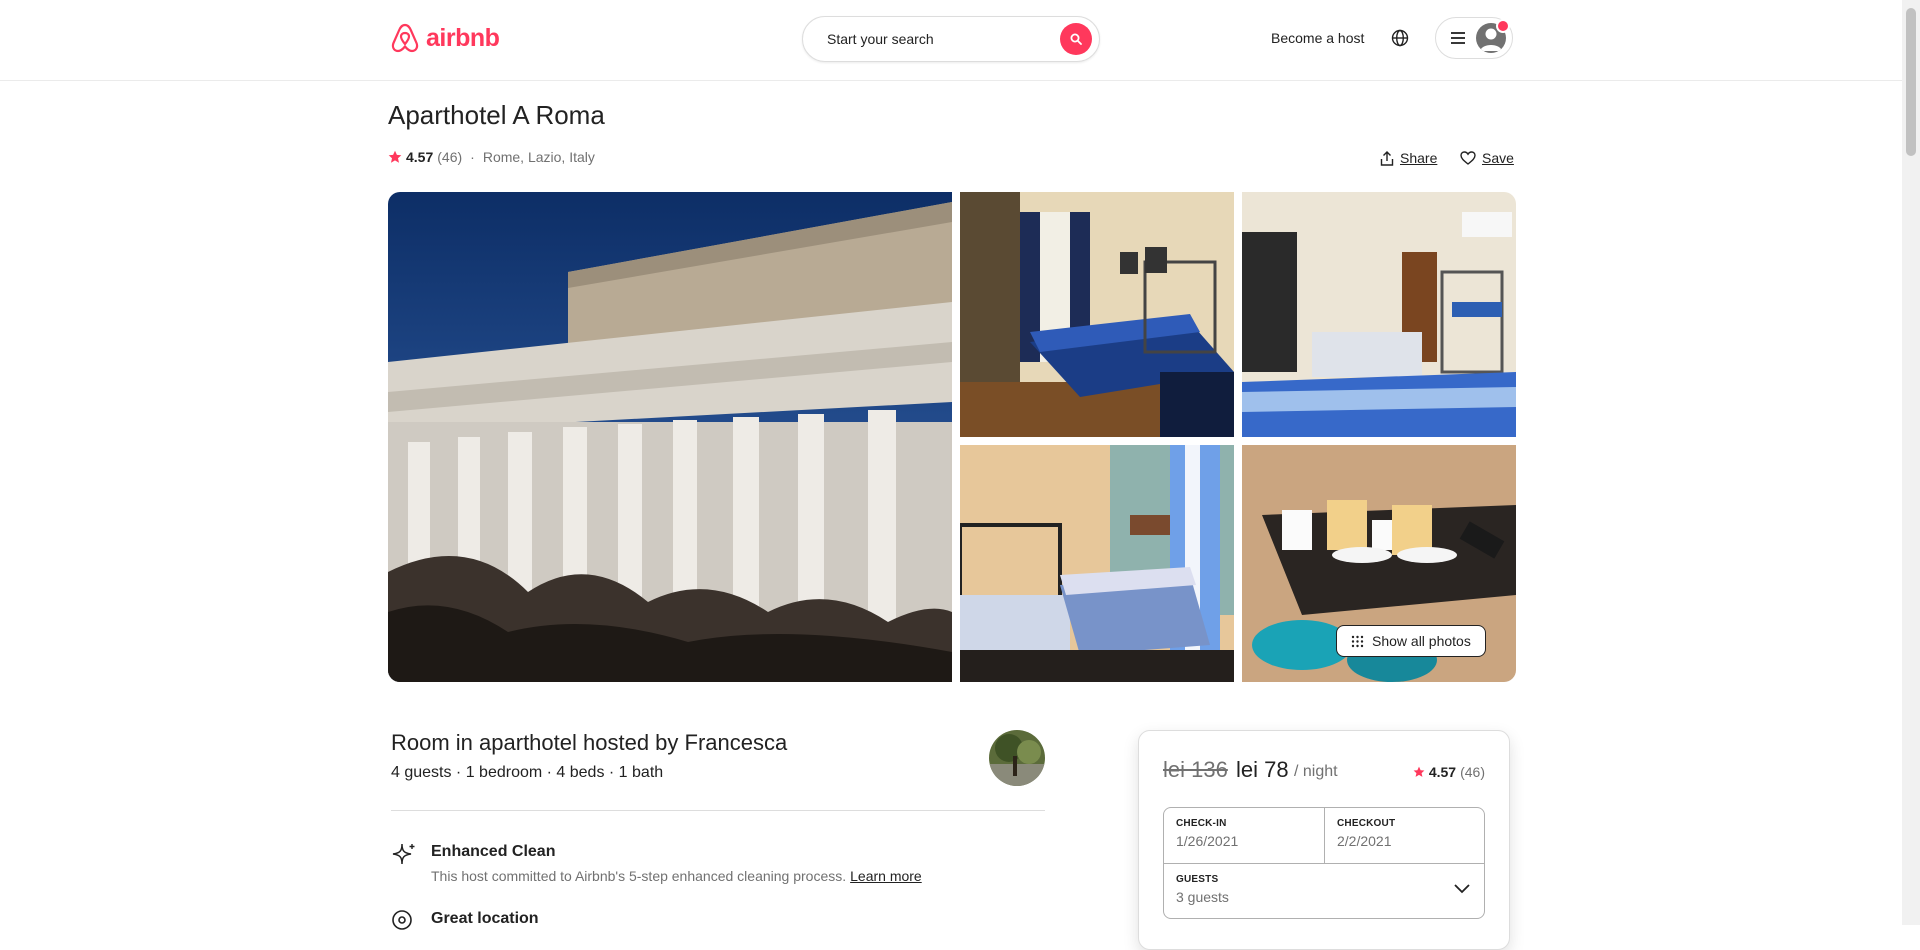 The image size is (1920, 950). What do you see at coordinates (1442, 772) in the screenshot?
I see `card-rating-value: 4.57` at bounding box center [1442, 772].